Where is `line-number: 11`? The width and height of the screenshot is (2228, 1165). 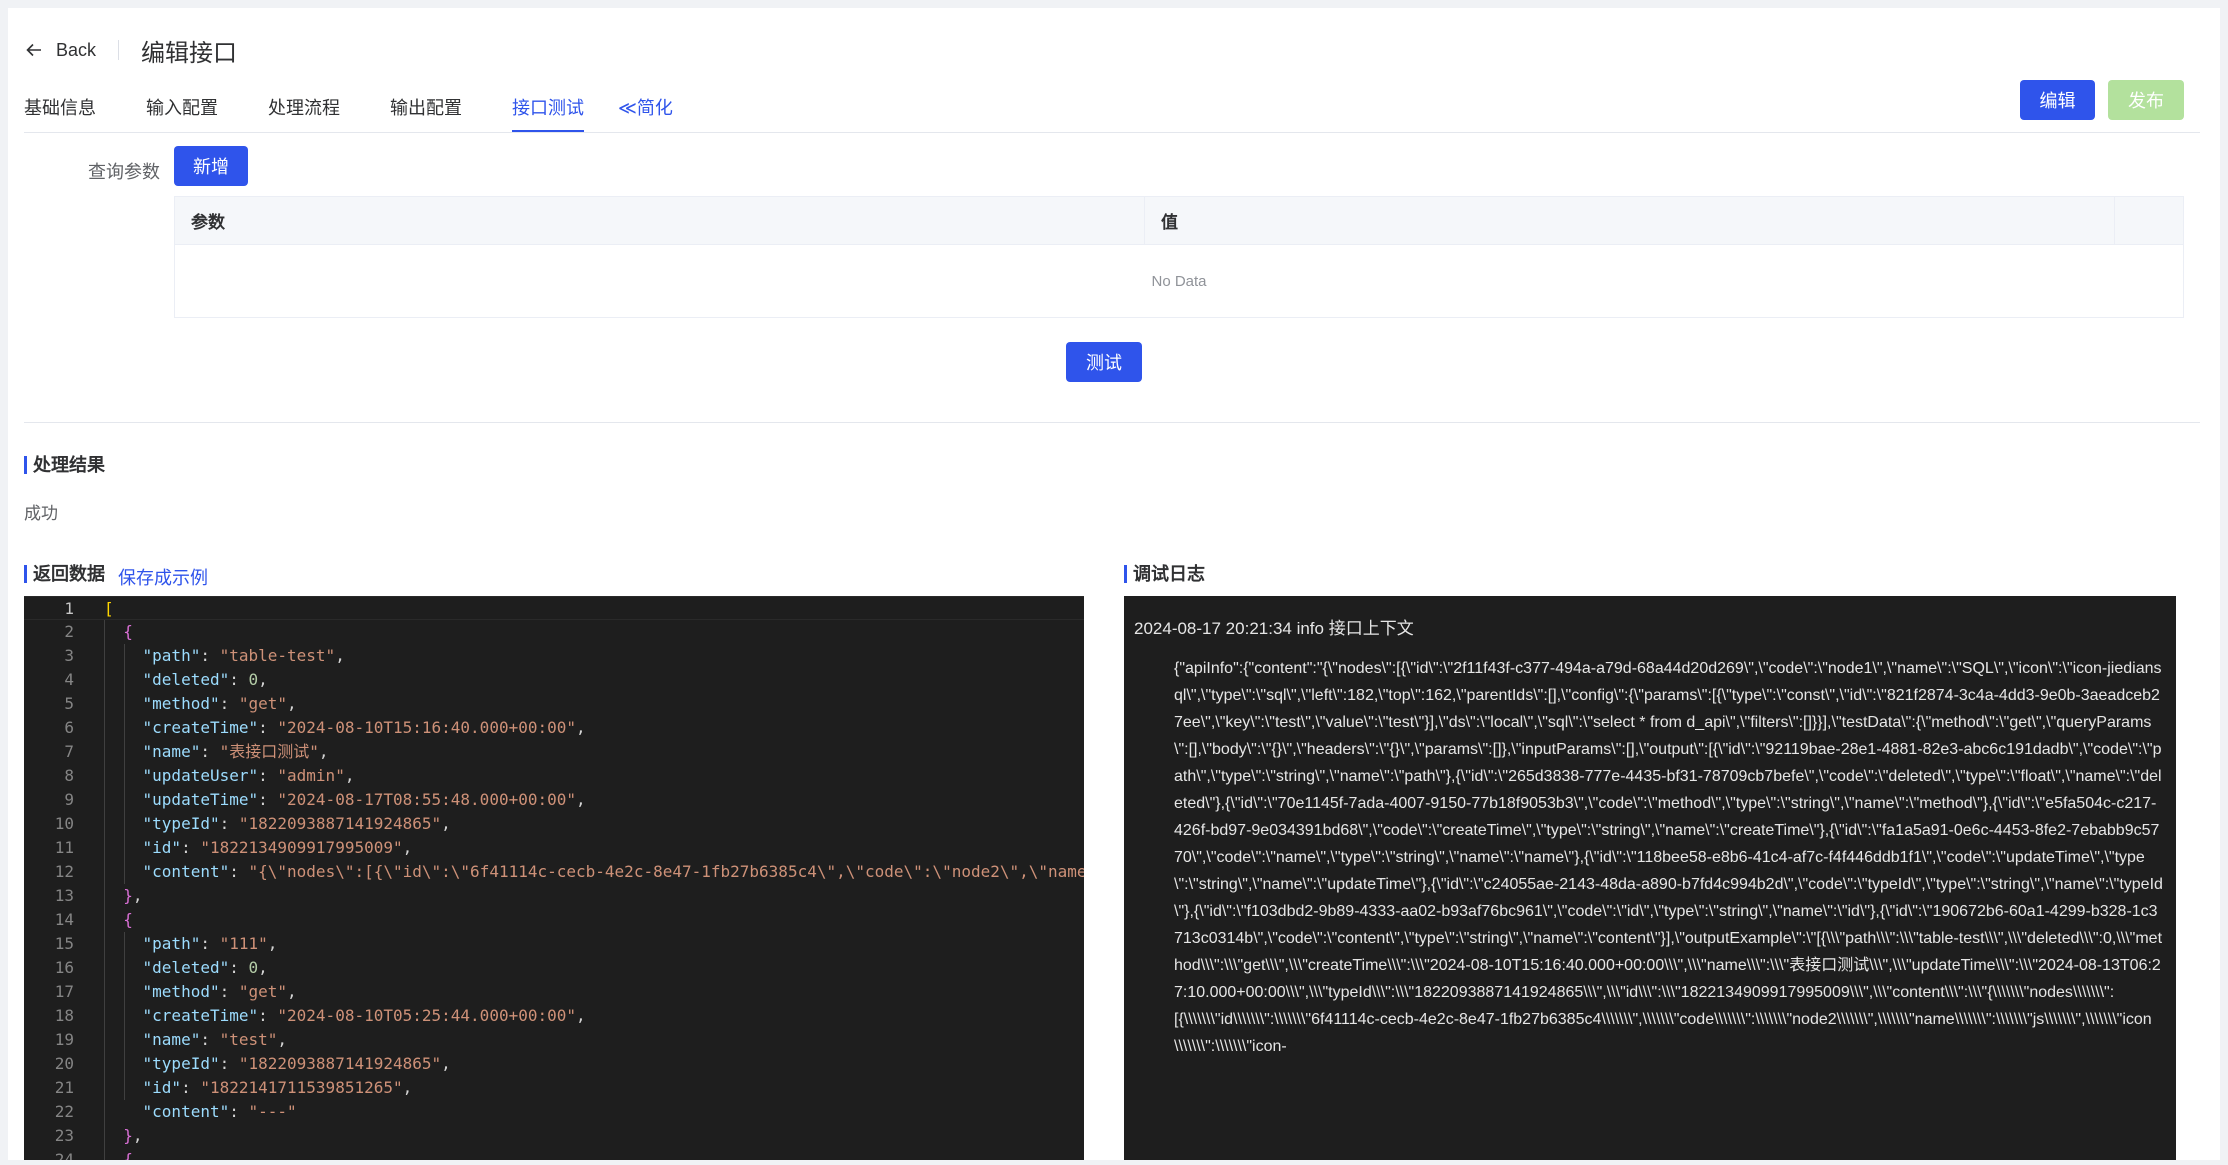
line-number: 11 is located at coordinates (64, 847).